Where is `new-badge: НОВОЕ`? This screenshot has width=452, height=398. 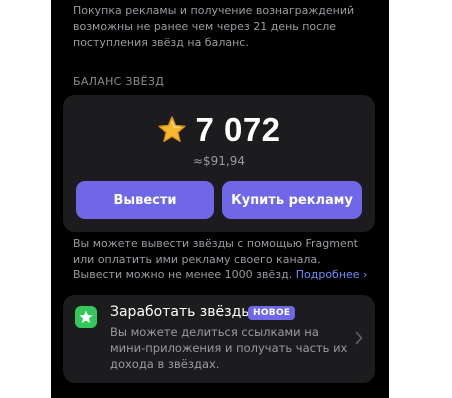 new-badge: НОВОЕ is located at coordinates (272, 313).